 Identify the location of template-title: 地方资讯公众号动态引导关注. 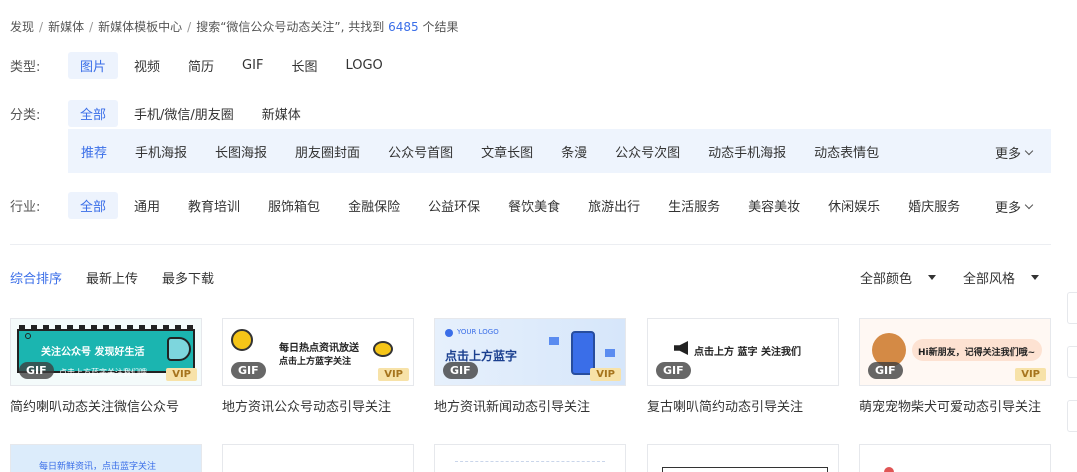
(318, 405).